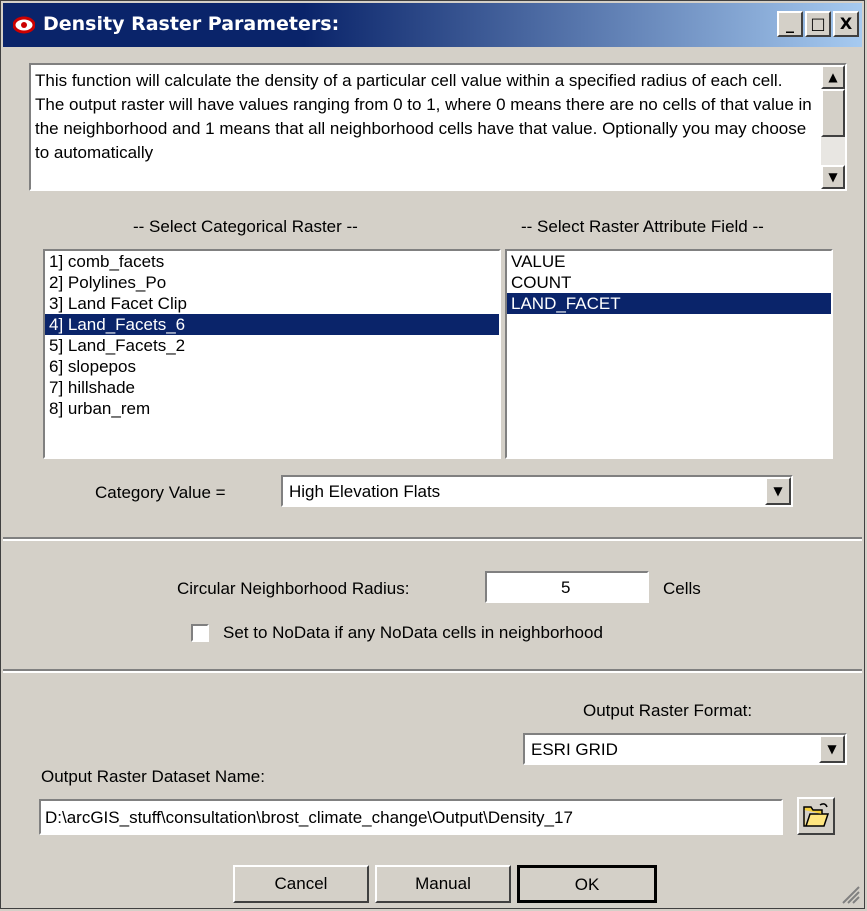 The image size is (867, 911). I want to click on scroll-down-icon: ▼, so click(833, 177).